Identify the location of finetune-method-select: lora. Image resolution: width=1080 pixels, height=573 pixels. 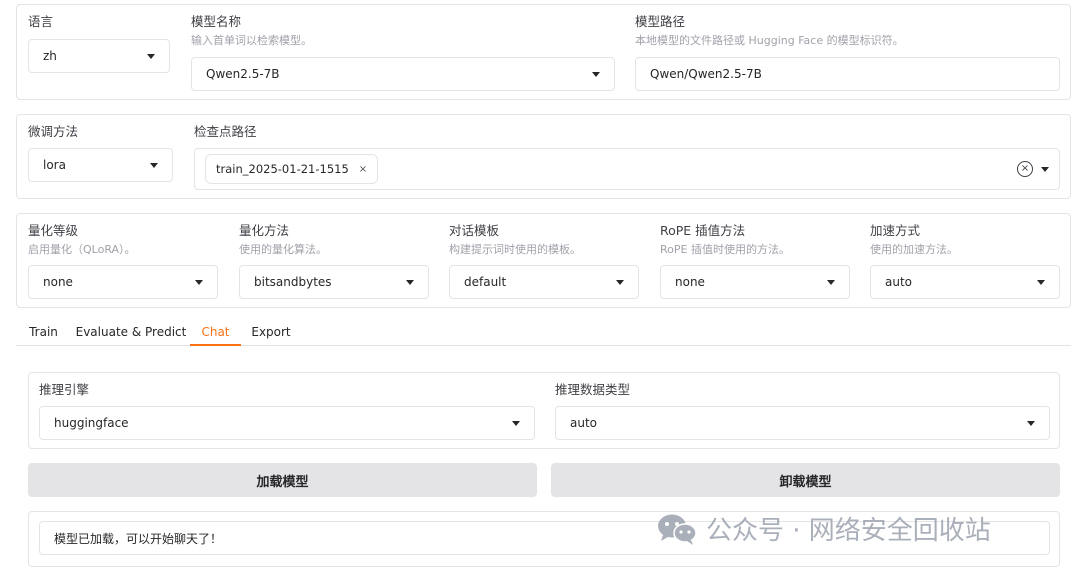
(100, 165).